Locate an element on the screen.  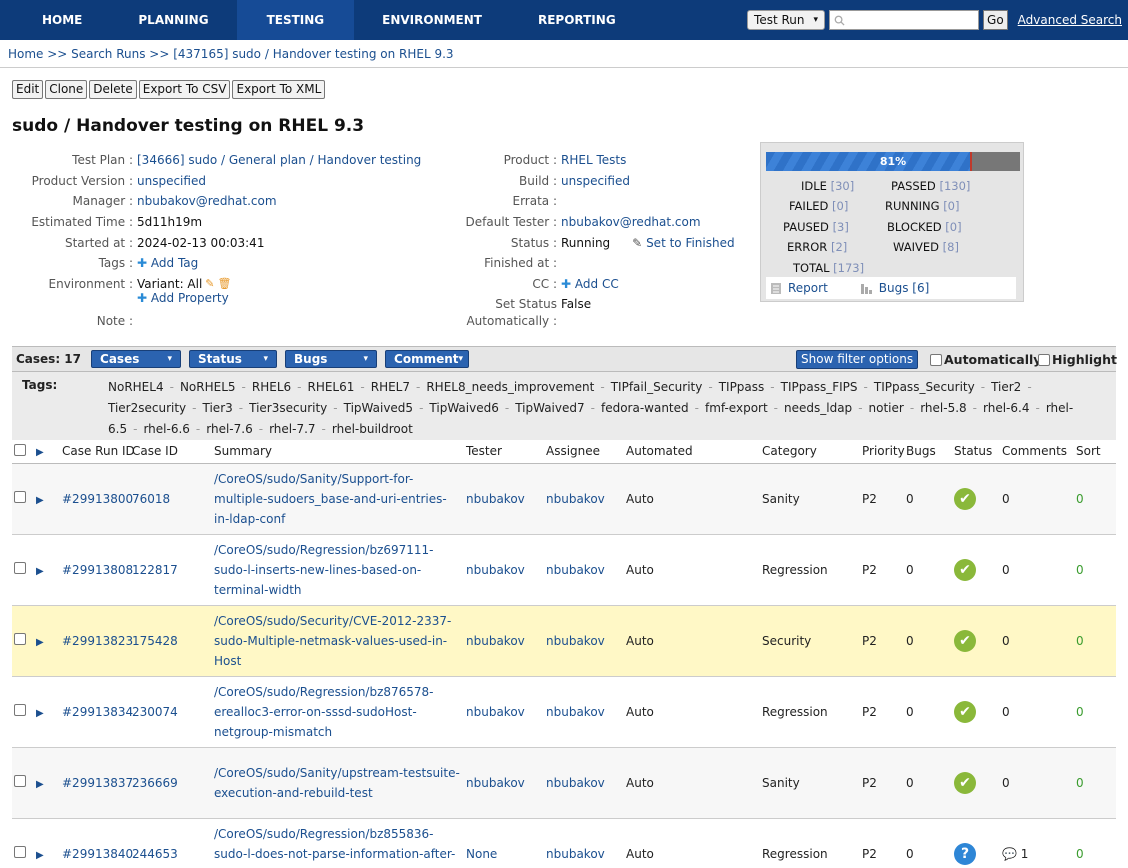
tag-item: rhel-buildroot is located at coordinates (372, 429).